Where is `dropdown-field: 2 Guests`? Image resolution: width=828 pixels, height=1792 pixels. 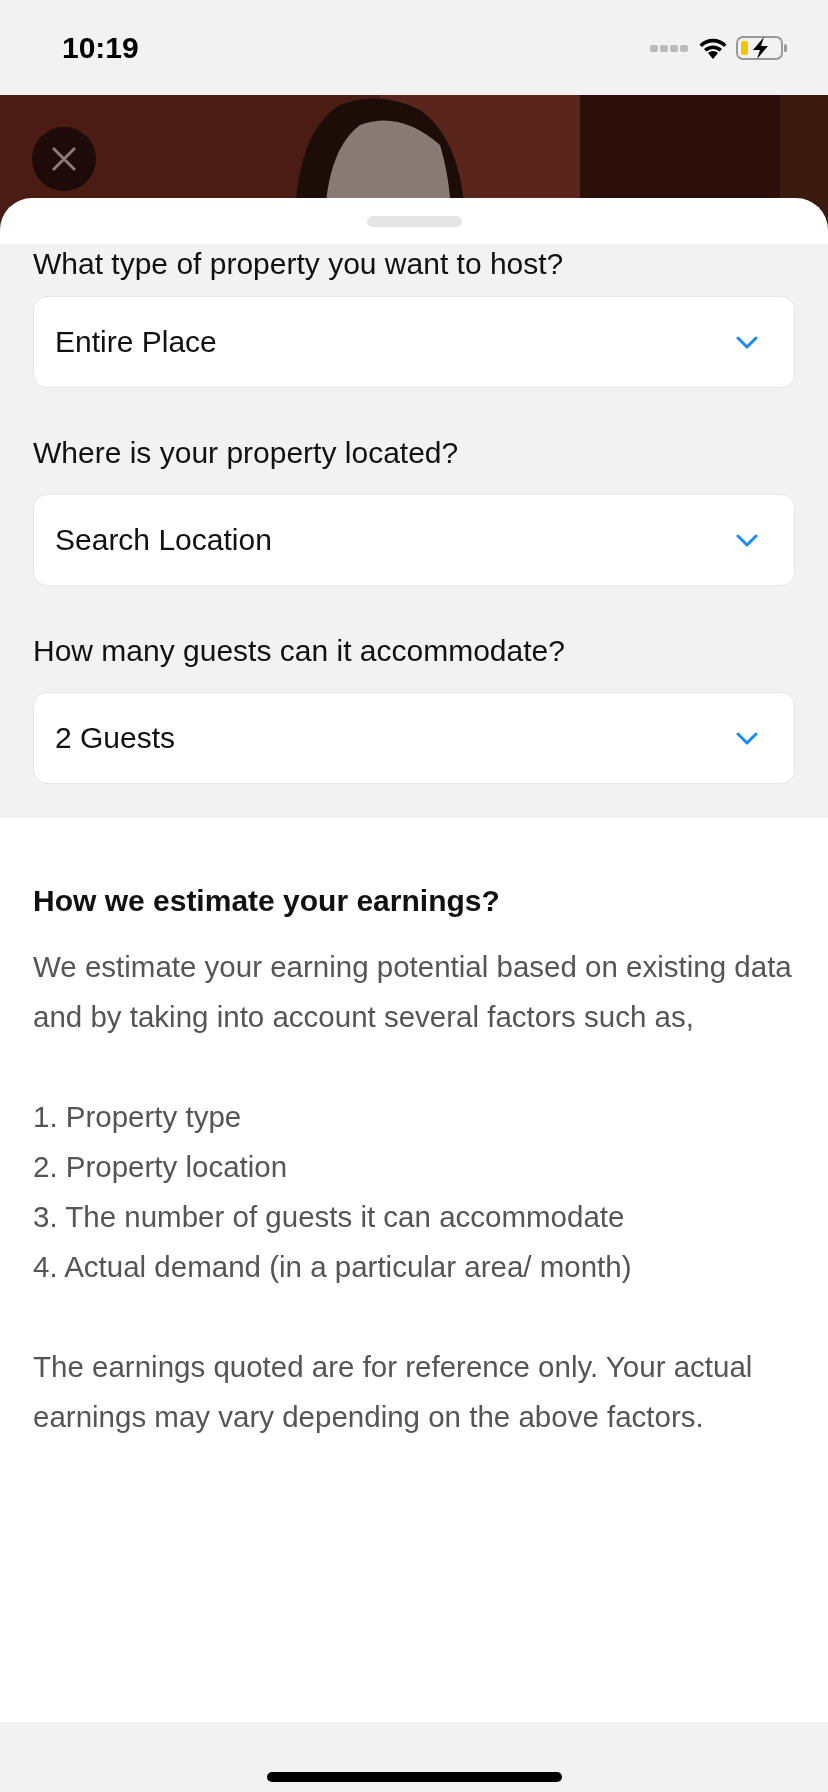 dropdown-field: 2 Guests is located at coordinates (414, 738).